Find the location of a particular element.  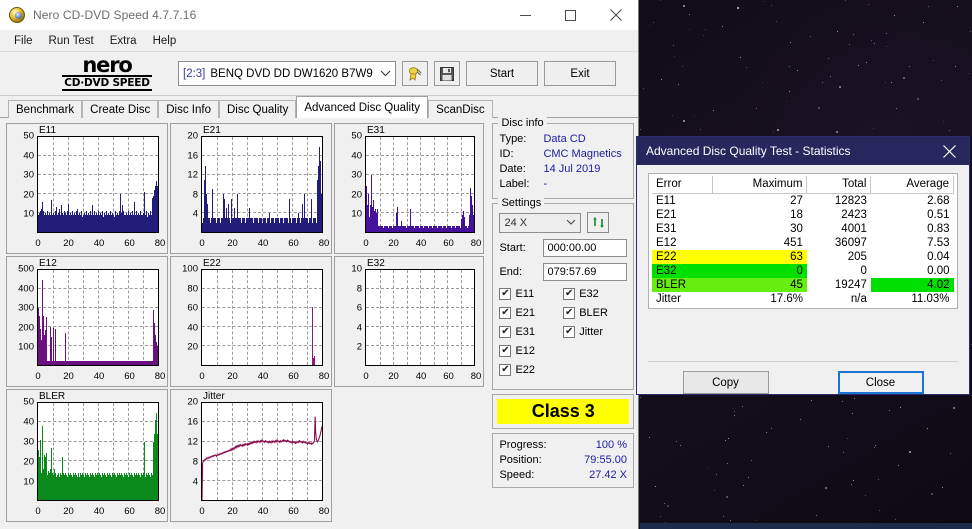

statistics-title-bar: Advanced Disc Quality Test - Statistics is located at coordinates (803, 151).